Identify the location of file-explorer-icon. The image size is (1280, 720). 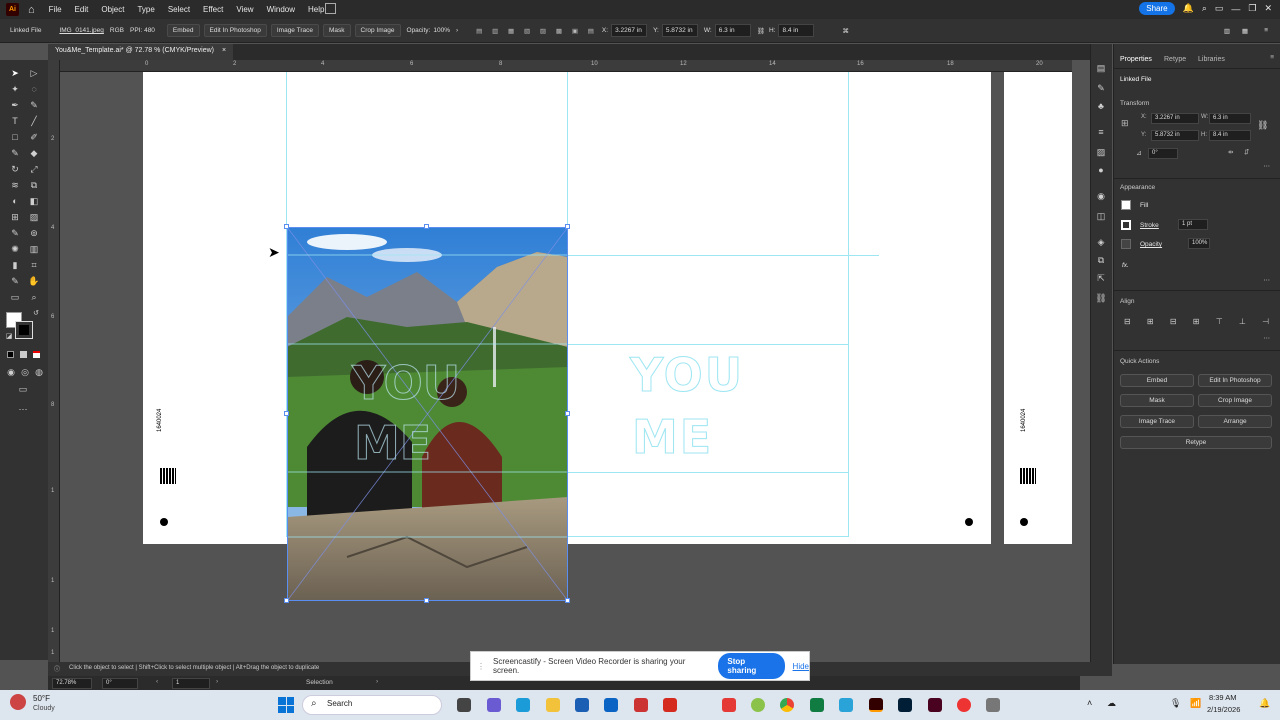
(553, 705).